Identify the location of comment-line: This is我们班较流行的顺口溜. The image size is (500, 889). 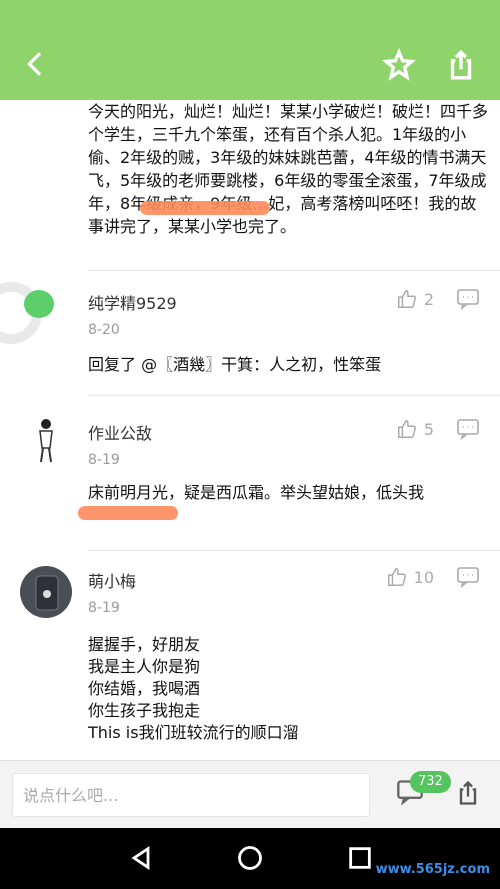
(193, 732).